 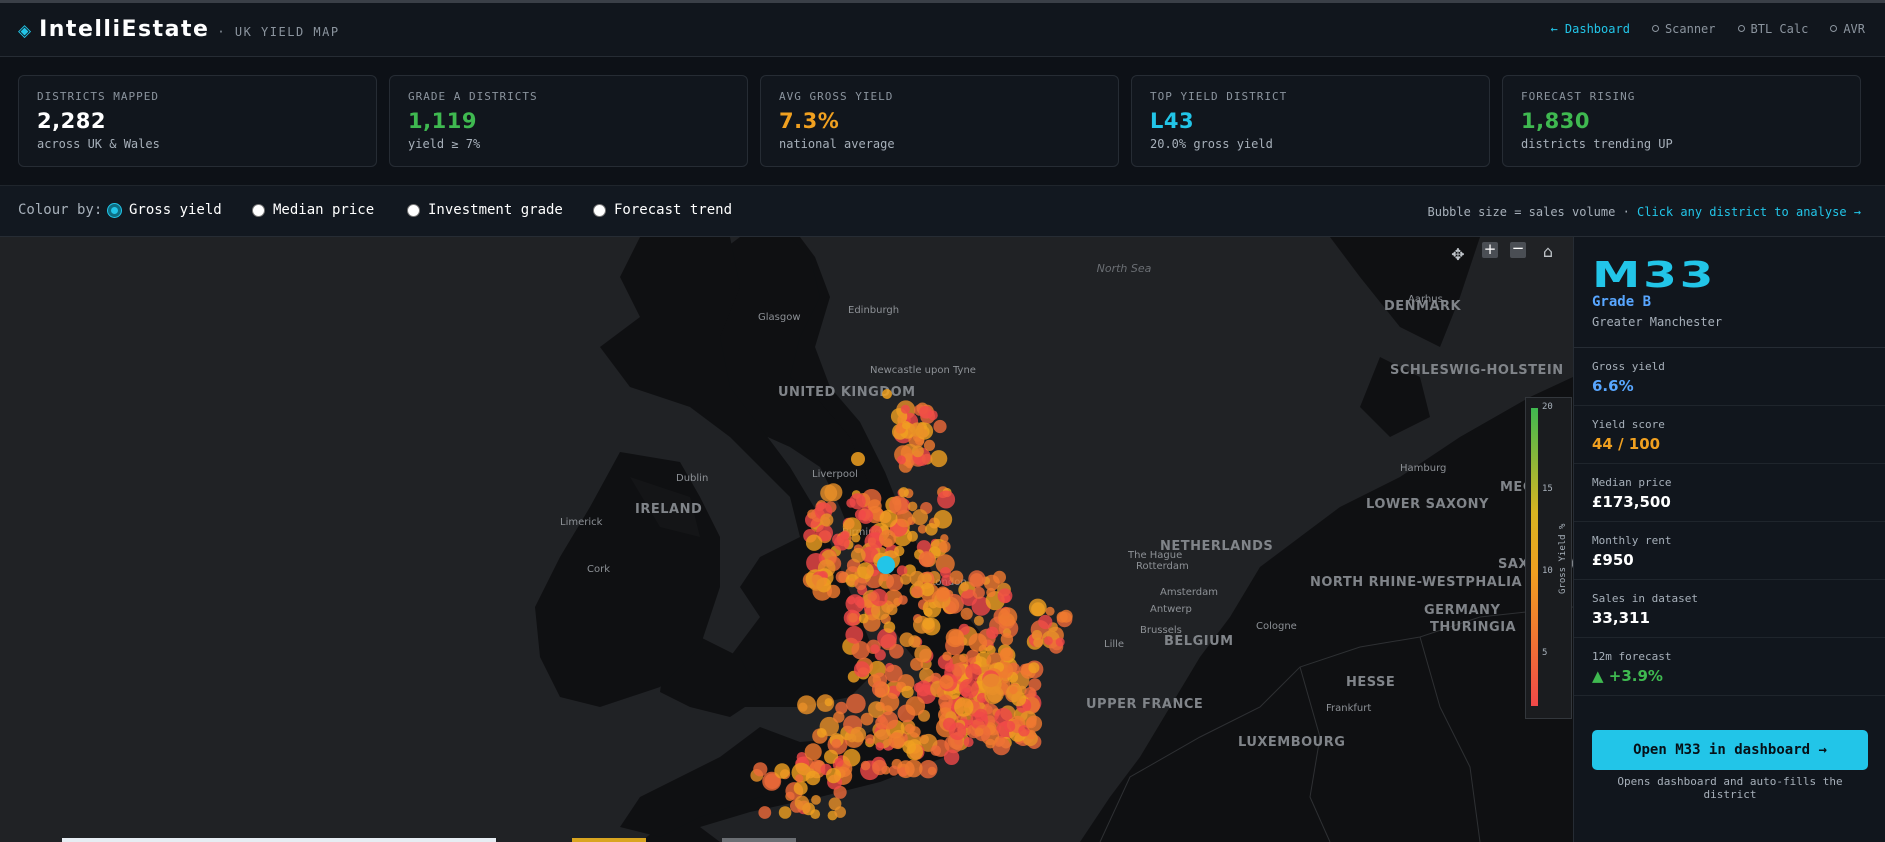 What do you see at coordinates (886, 565) in the screenshot?
I see `selected-district-bubble` at bounding box center [886, 565].